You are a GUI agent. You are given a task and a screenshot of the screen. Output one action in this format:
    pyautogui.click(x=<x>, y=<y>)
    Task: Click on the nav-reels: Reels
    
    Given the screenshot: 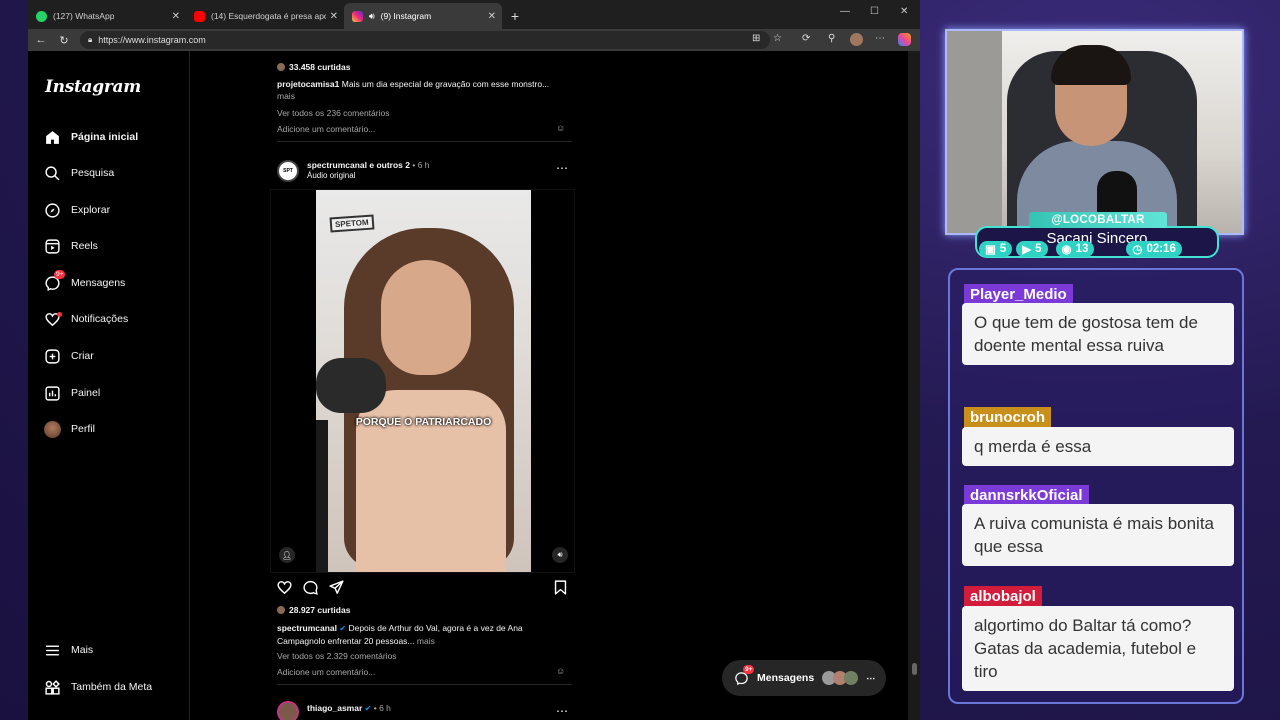 What is the action you would take?
    pyautogui.click(x=71, y=246)
    